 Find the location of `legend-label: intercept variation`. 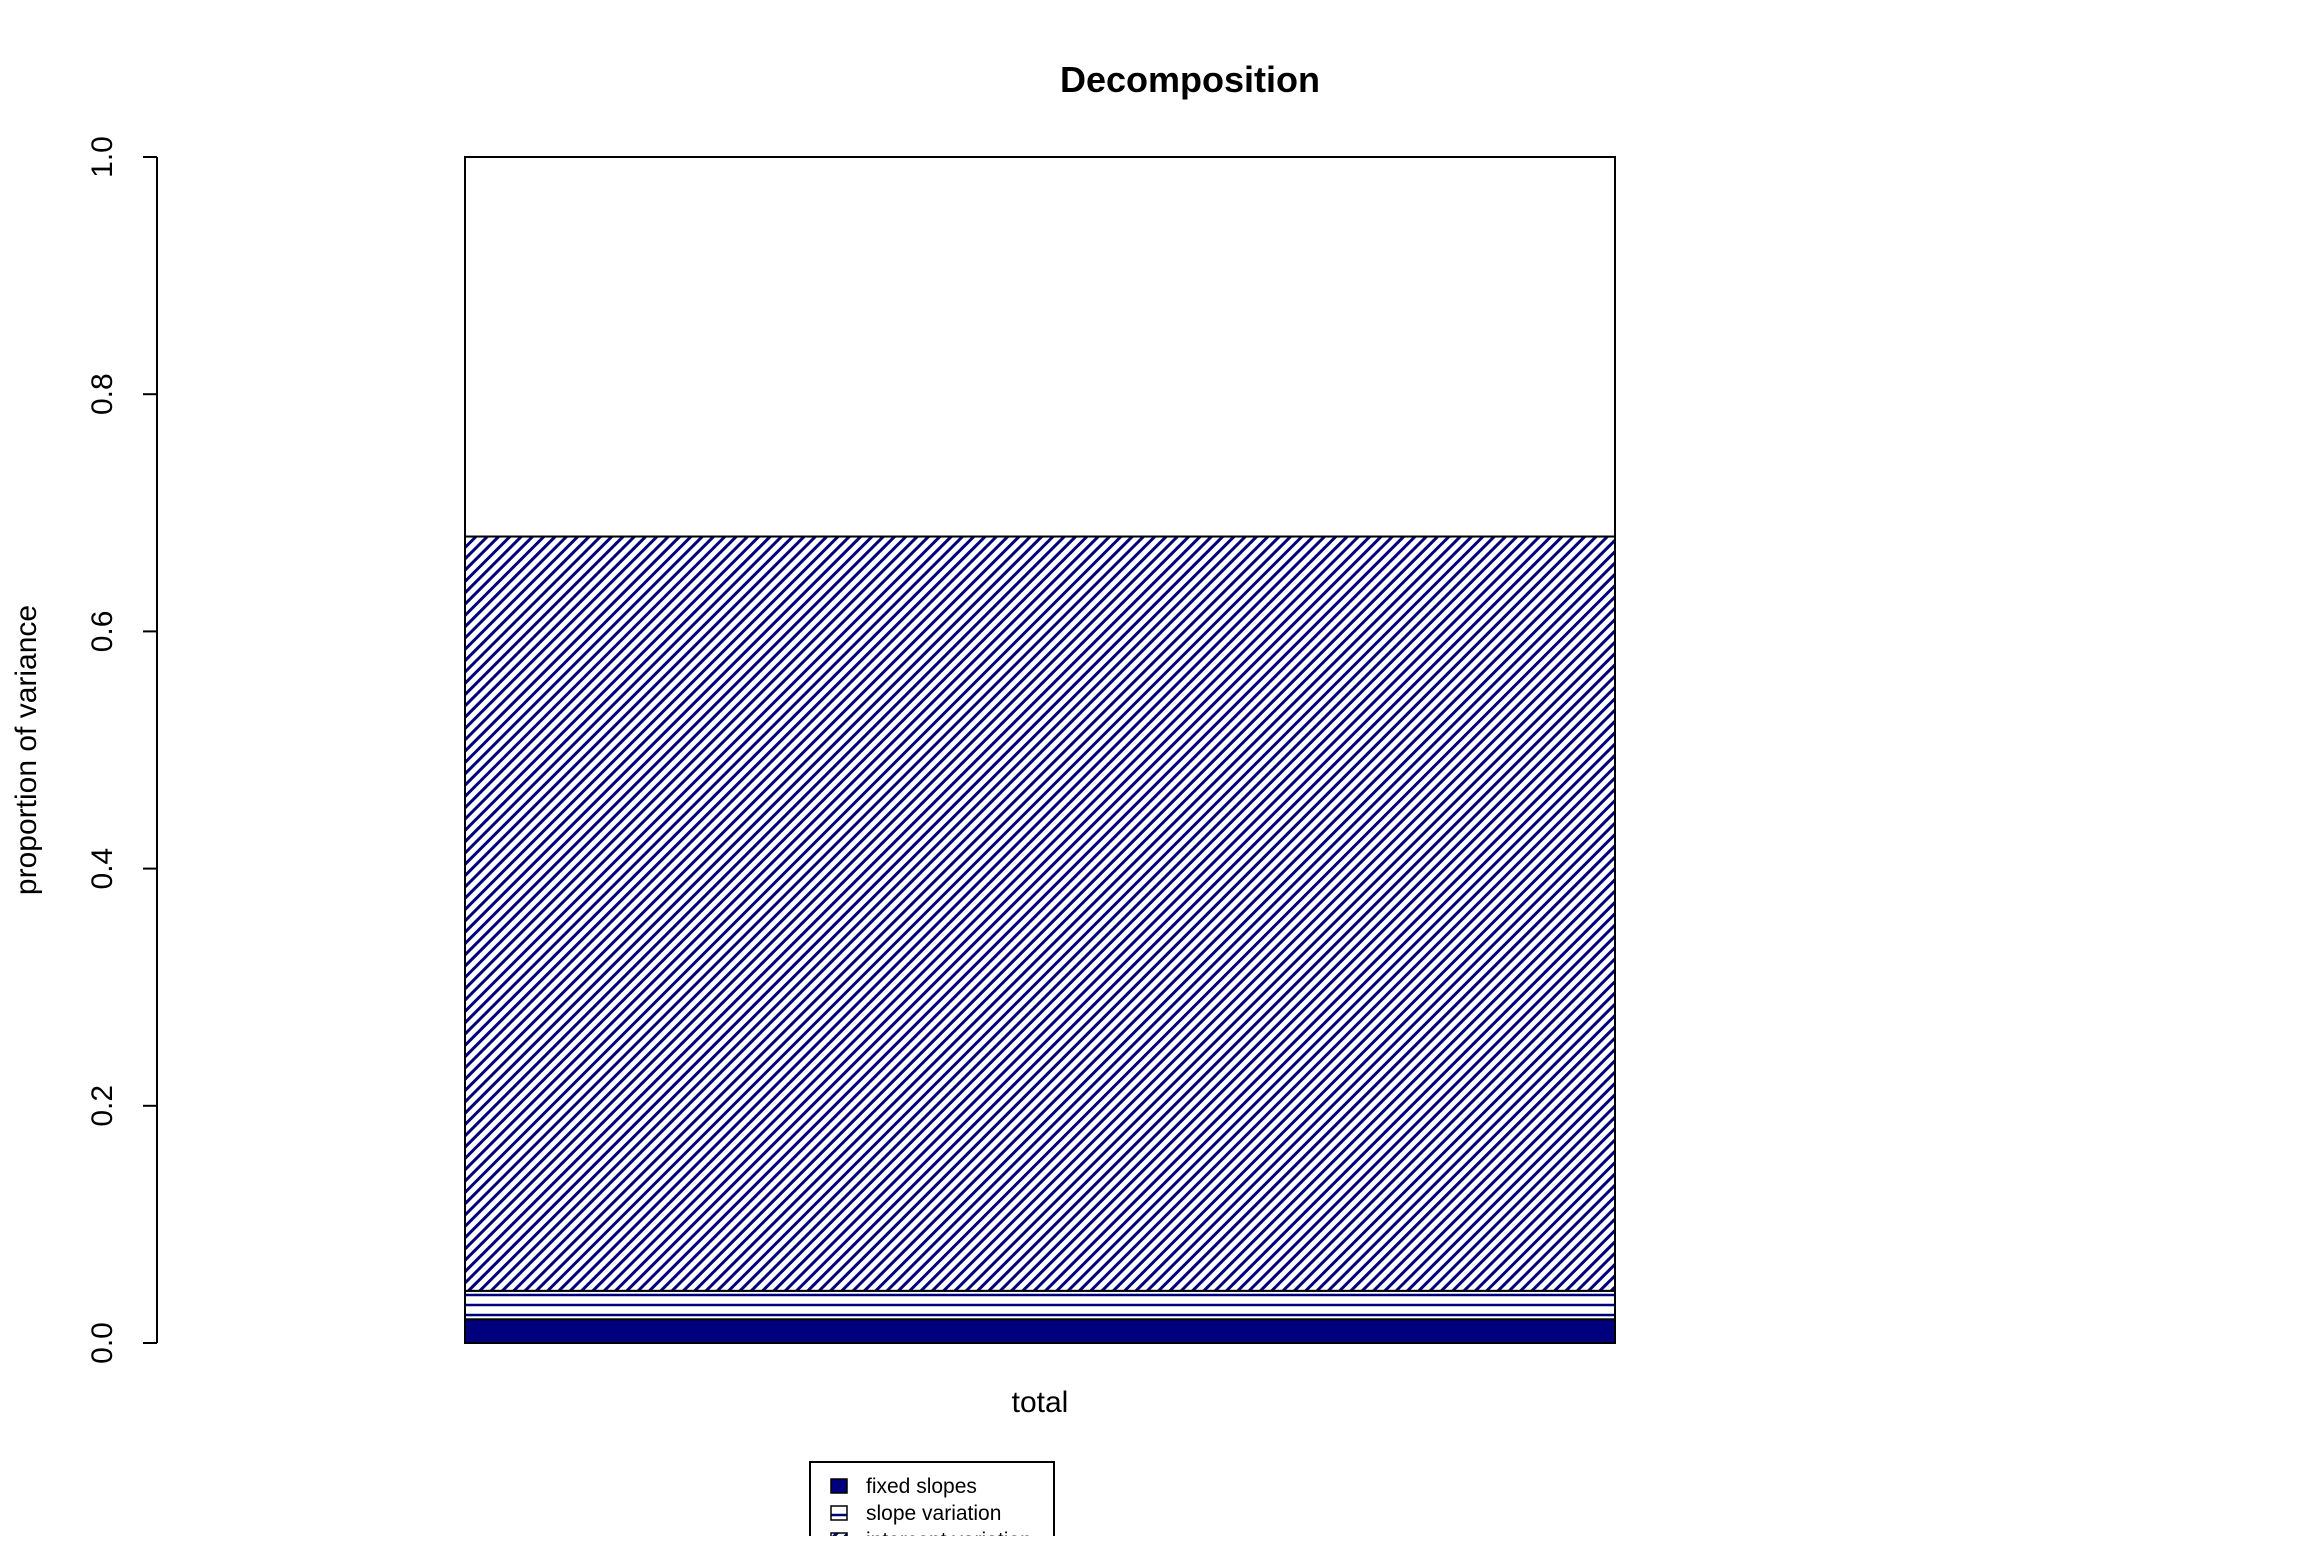

legend-label: intercept variation is located at coordinates (949, 1532).